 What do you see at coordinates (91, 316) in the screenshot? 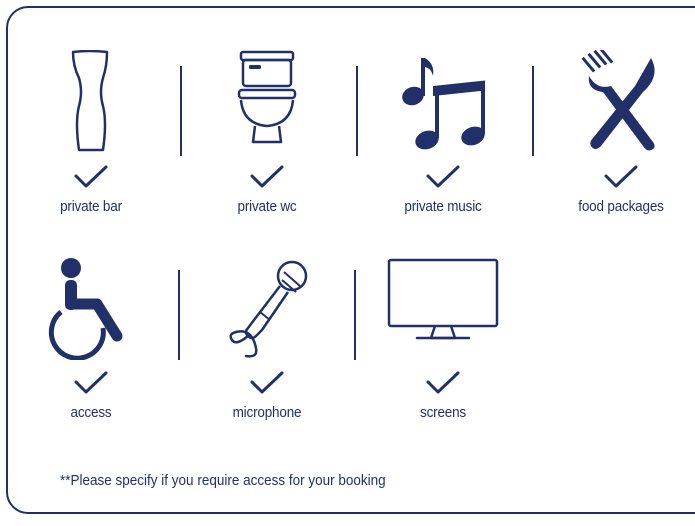
I see `wheelchair-icon` at bounding box center [91, 316].